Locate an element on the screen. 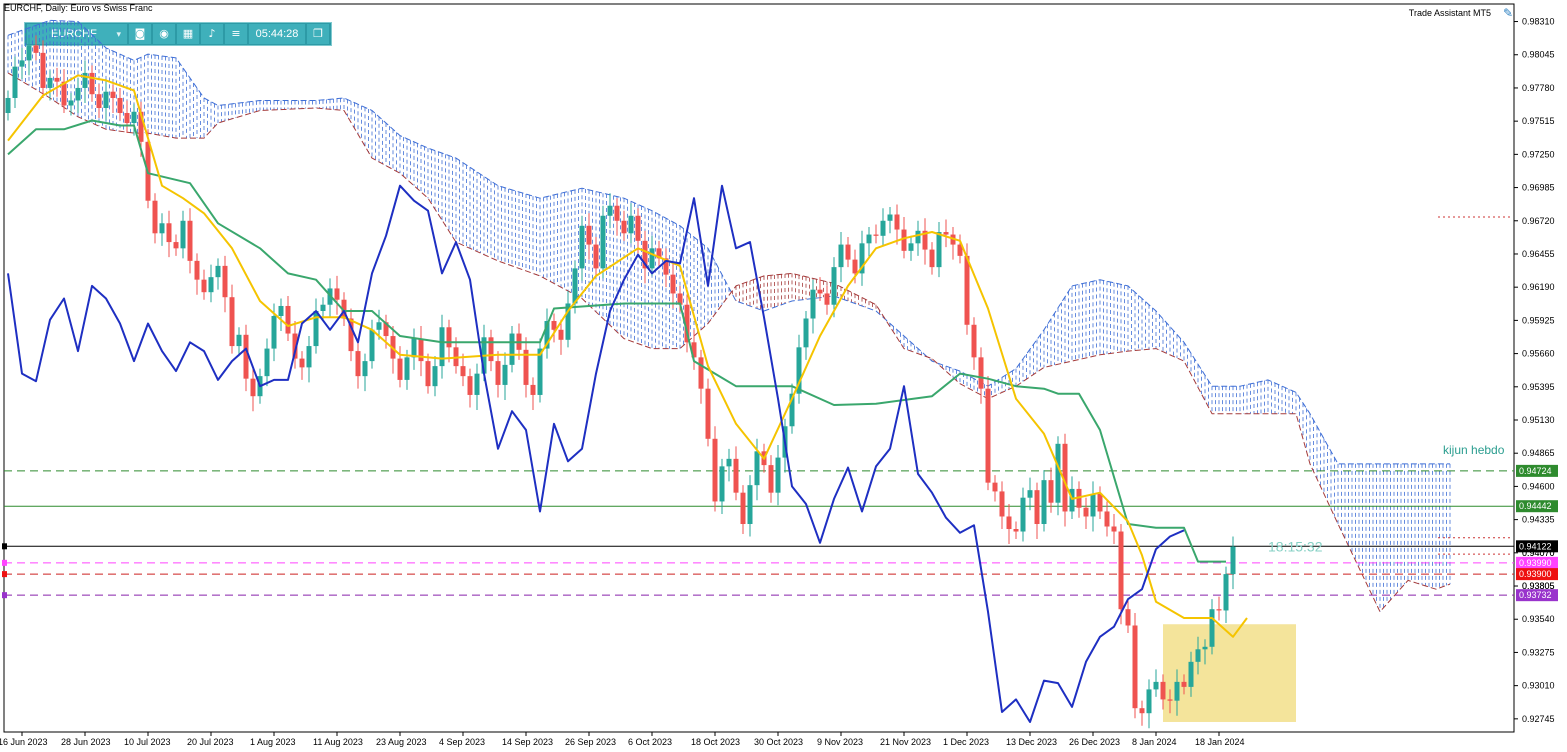  x-tick-label: 13 Dec 2023 is located at coordinates (1031, 742).